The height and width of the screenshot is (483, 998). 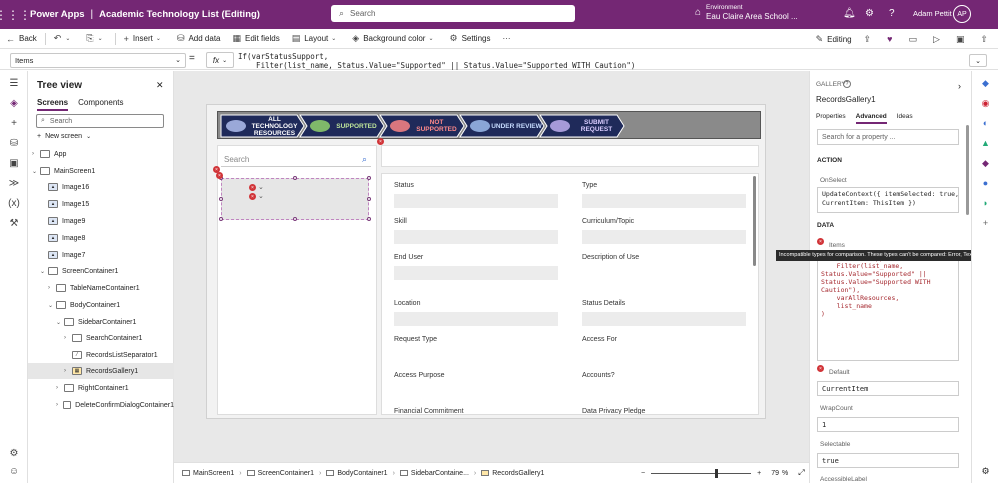 What do you see at coordinates (476, 201) in the screenshot?
I see `field-value-status` at bounding box center [476, 201].